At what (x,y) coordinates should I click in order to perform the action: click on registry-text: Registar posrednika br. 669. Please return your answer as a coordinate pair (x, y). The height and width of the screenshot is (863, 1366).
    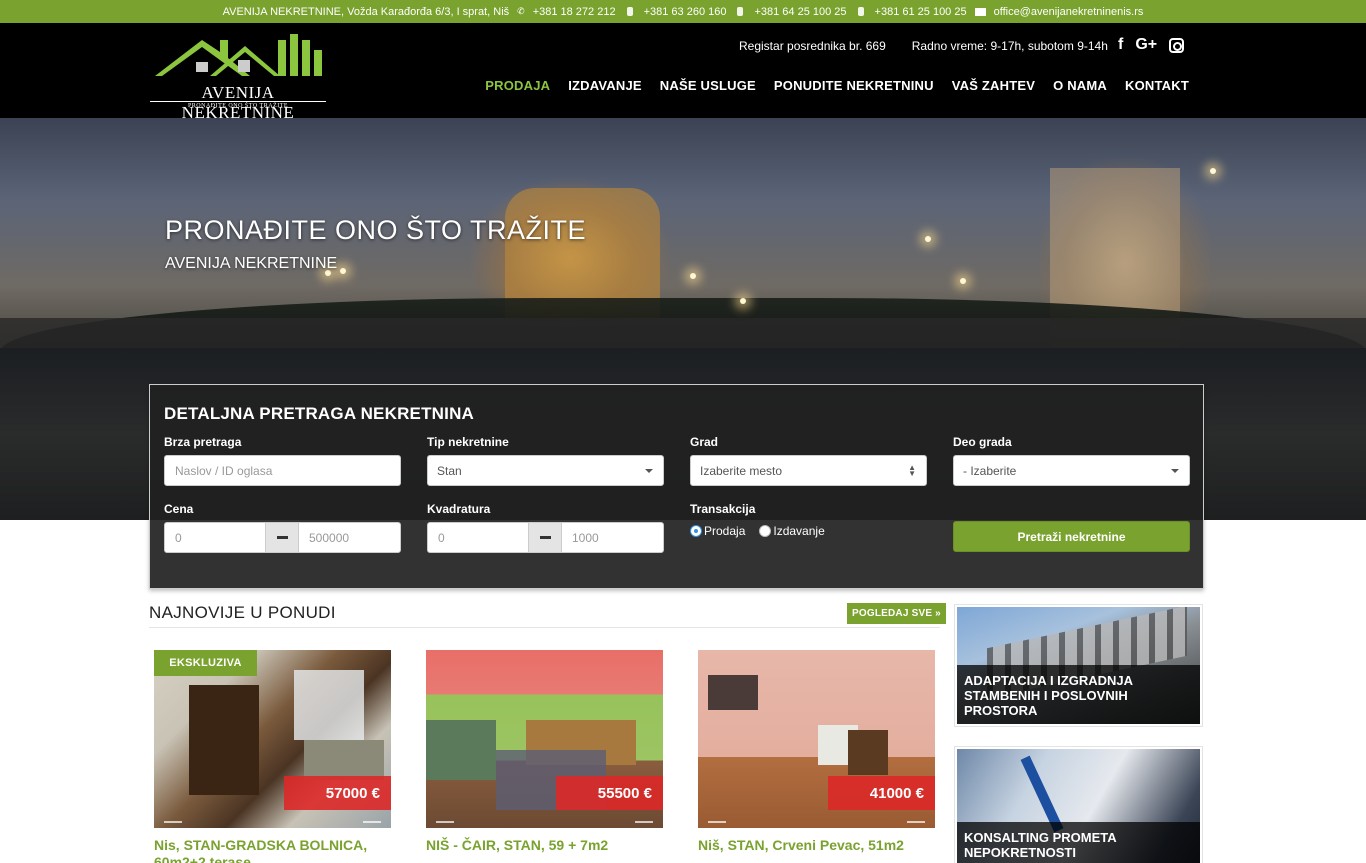
    Looking at the image, I should click on (812, 46).